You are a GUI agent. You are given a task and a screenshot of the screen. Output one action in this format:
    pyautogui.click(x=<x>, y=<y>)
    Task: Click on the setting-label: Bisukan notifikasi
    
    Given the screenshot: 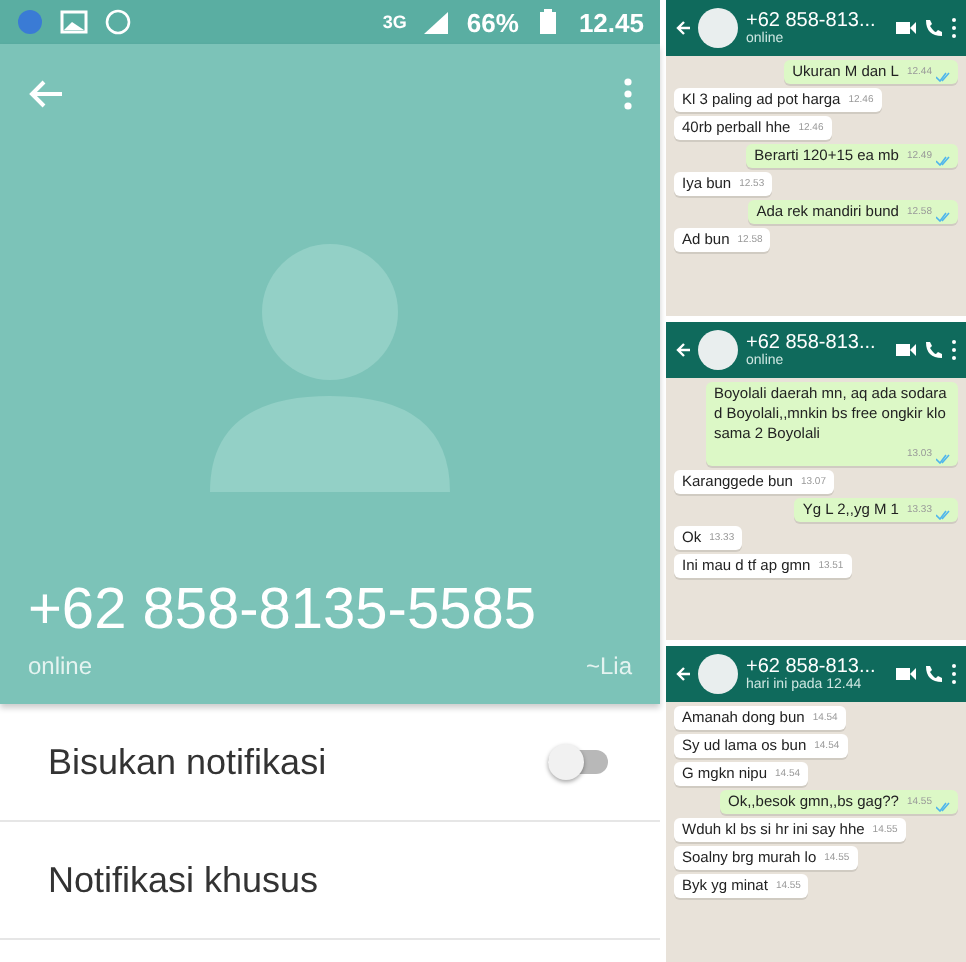 What is the action you would take?
    pyautogui.click(x=187, y=762)
    